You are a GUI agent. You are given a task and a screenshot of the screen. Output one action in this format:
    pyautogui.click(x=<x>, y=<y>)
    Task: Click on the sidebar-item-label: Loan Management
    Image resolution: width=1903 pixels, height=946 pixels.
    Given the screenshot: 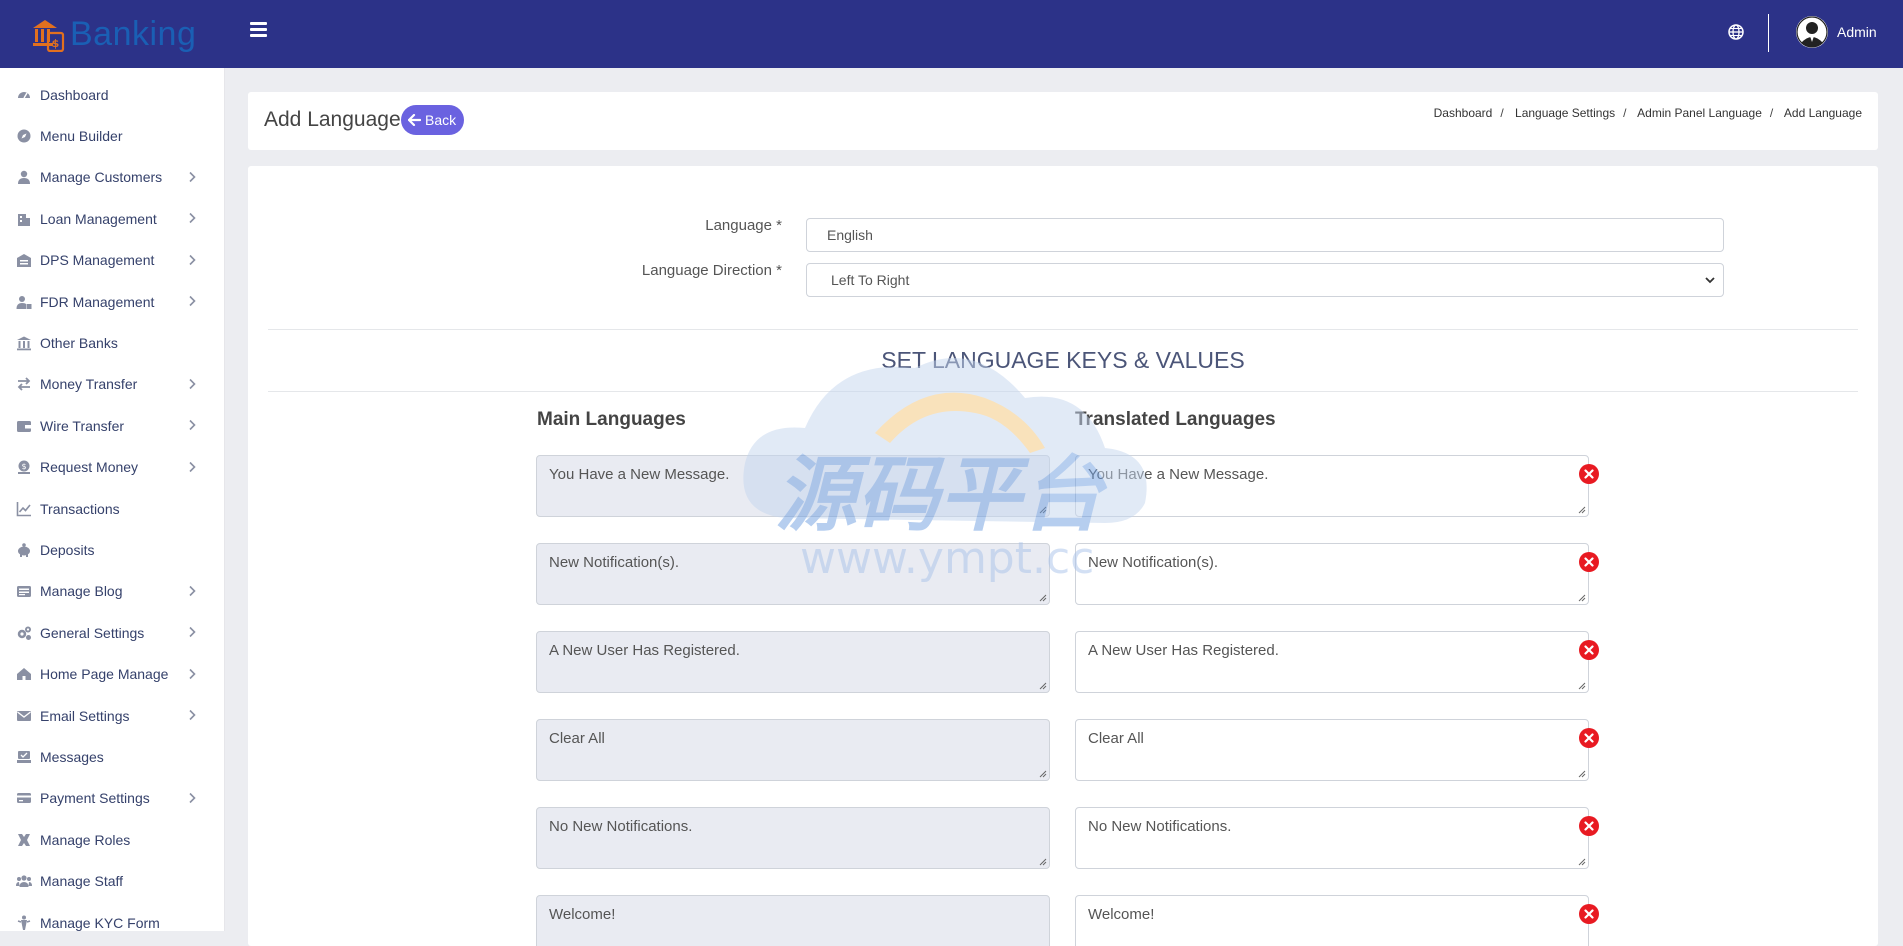 What is the action you would take?
    pyautogui.click(x=98, y=218)
    